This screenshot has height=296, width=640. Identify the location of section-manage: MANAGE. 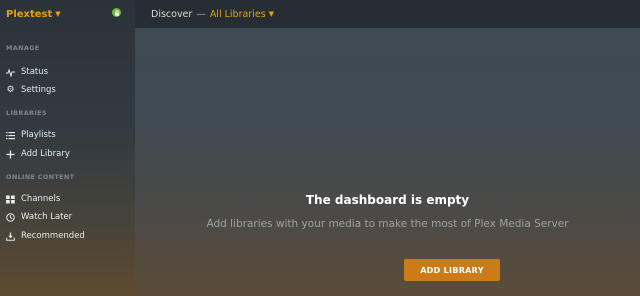
(23, 48).